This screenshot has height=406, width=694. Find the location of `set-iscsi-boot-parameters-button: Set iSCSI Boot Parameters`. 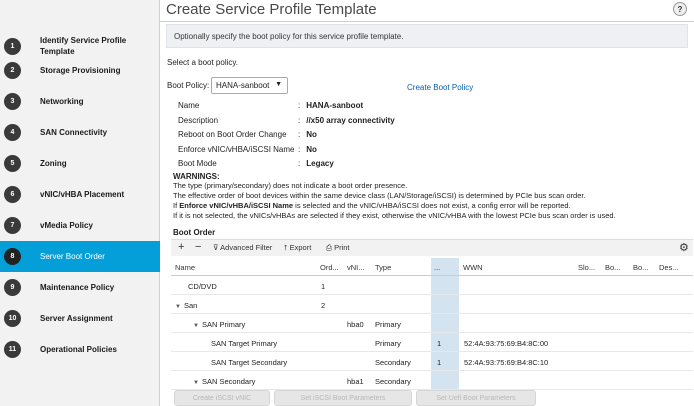

set-iscsi-boot-parameters-button: Set iSCSI Boot Parameters is located at coordinates (343, 398).